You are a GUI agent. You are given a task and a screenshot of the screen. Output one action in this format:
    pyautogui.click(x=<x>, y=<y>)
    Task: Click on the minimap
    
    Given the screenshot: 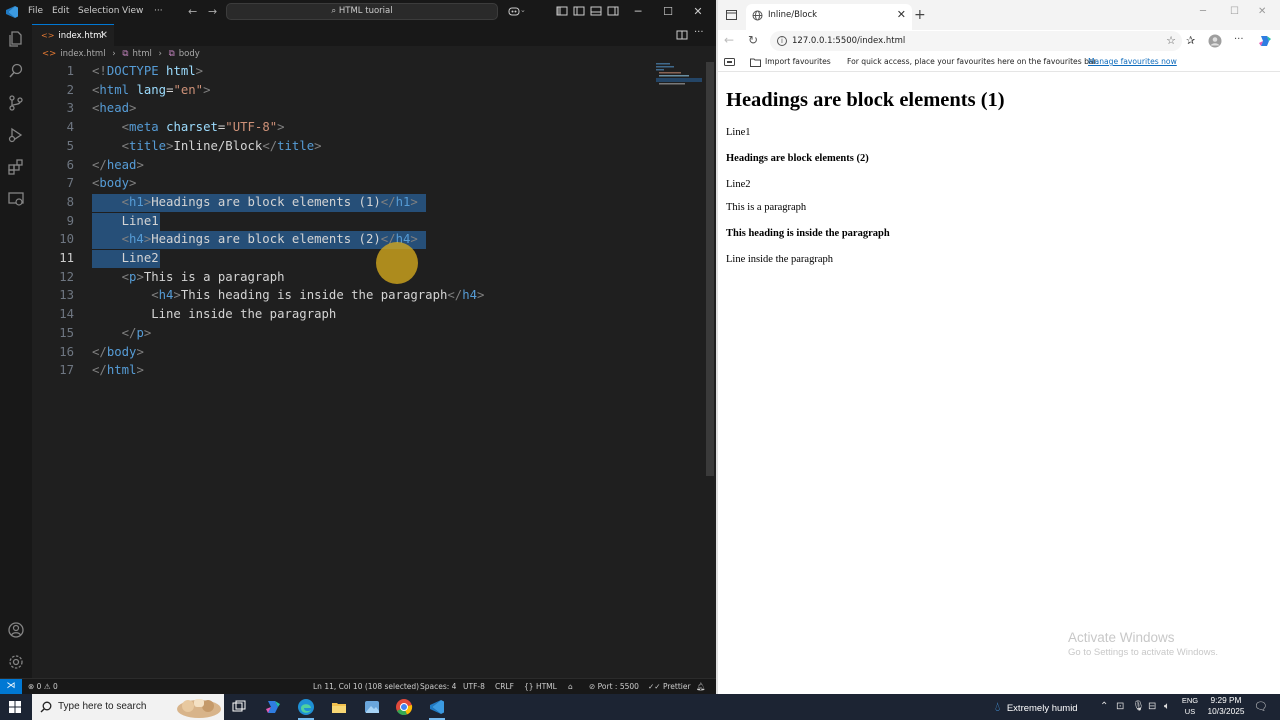 What is the action you would take?
    pyautogui.click(x=679, y=74)
    